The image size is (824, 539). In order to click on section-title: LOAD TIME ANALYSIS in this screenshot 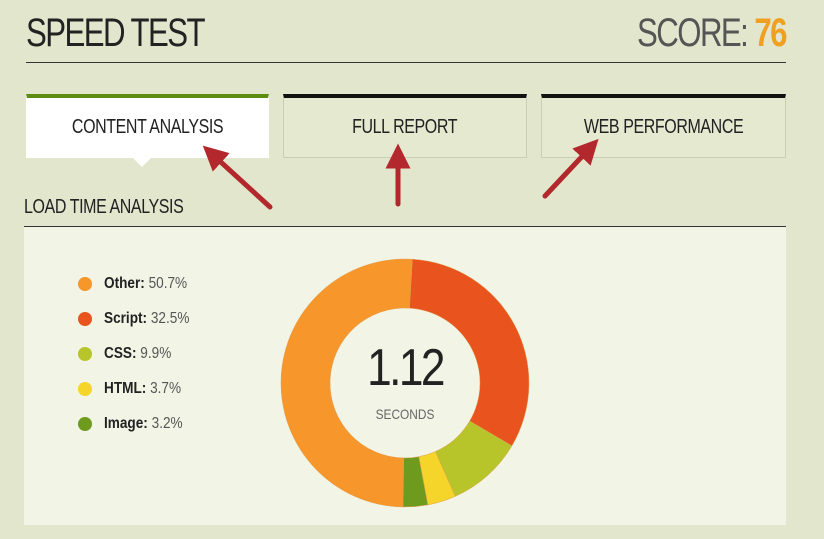, I will do `click(104, 207)`.